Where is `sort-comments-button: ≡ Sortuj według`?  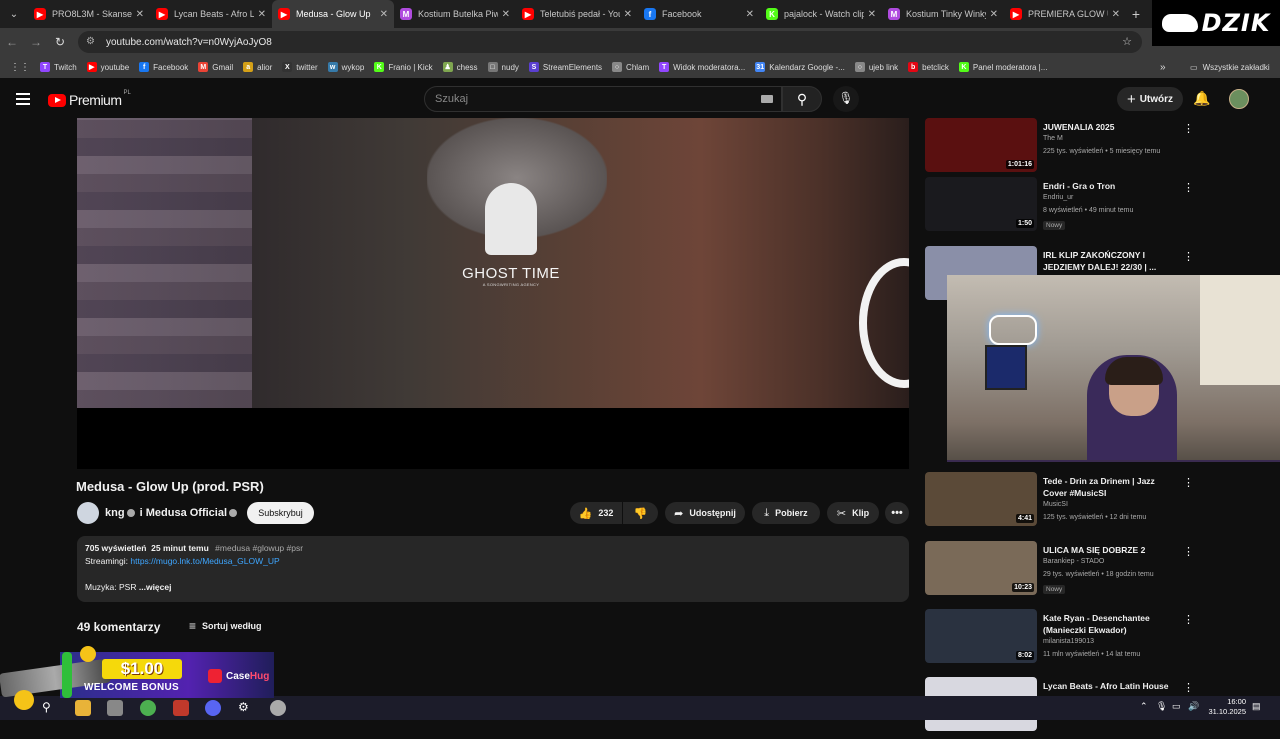 sort-comments-button: ≡ Sortuj według is located at coordinates (225, 626).